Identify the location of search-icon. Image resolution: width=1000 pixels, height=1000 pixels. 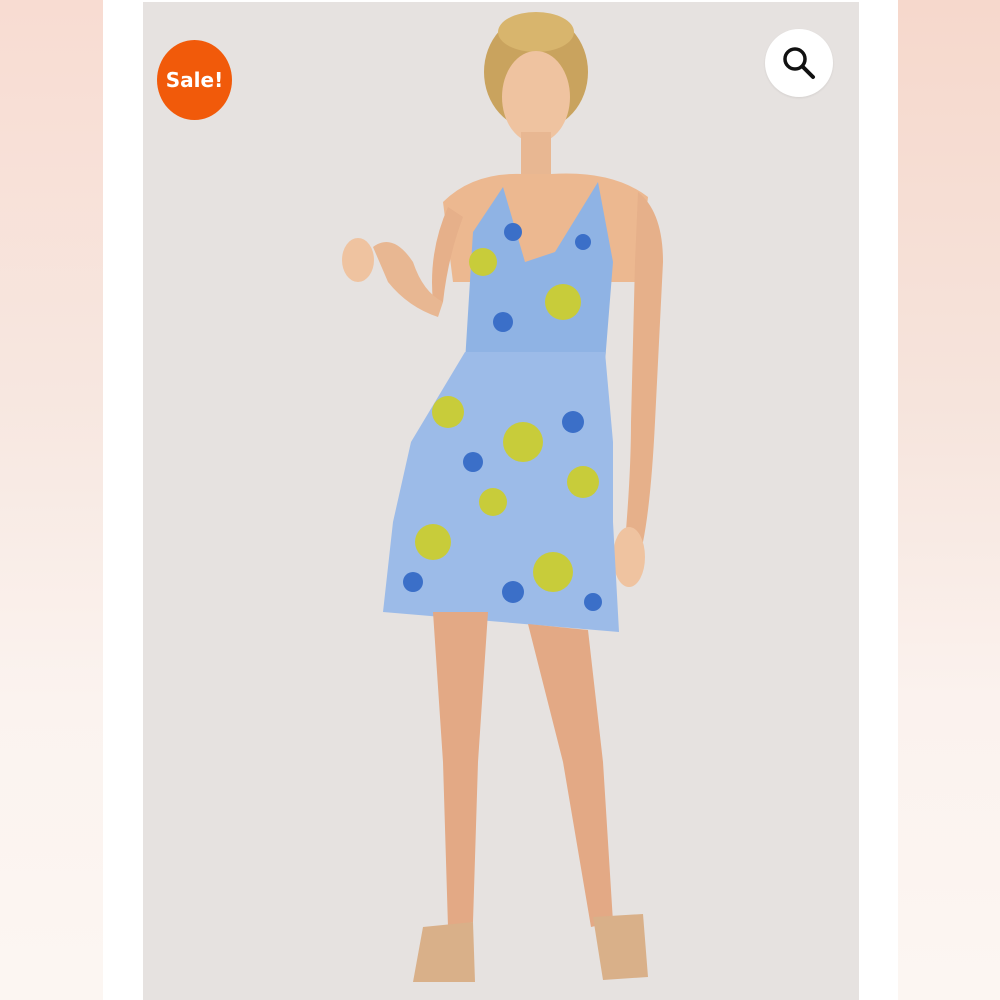
(799, 63).